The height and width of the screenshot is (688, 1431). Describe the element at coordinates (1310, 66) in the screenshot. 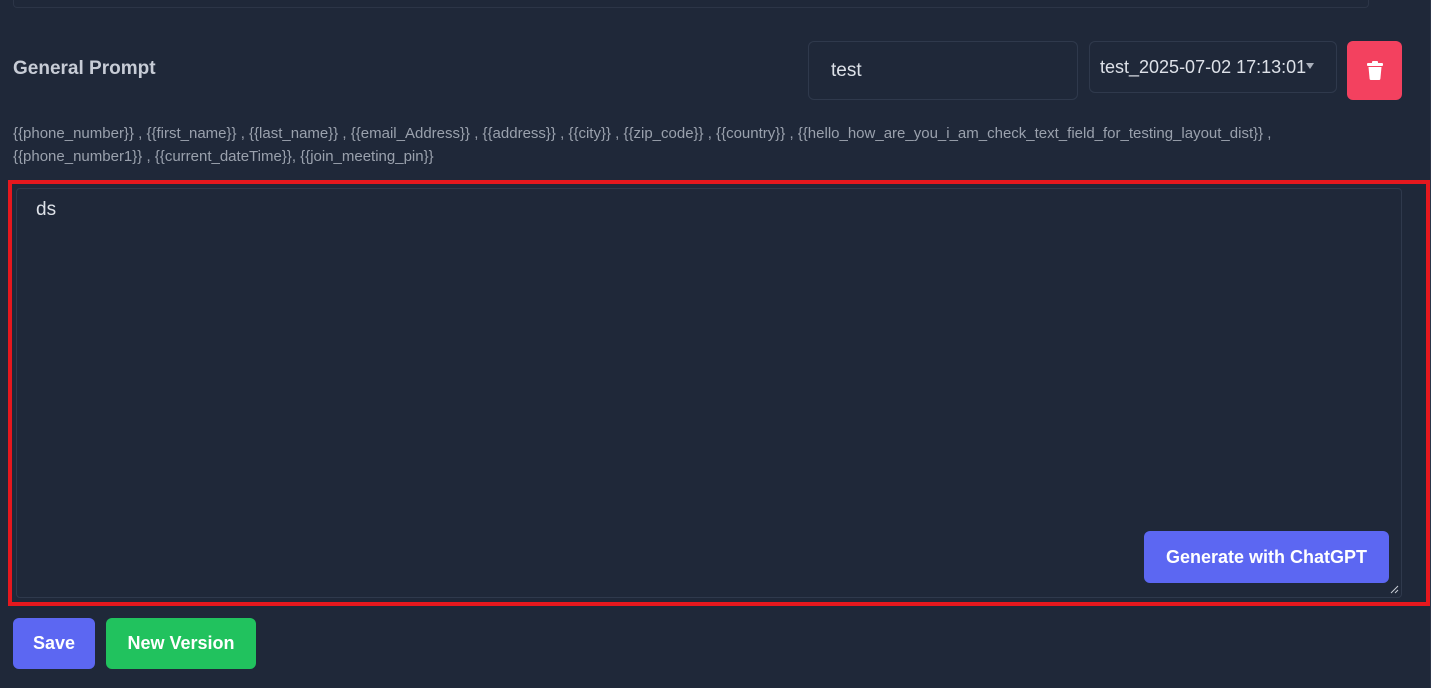

I see `caret-down-icon` at that location.